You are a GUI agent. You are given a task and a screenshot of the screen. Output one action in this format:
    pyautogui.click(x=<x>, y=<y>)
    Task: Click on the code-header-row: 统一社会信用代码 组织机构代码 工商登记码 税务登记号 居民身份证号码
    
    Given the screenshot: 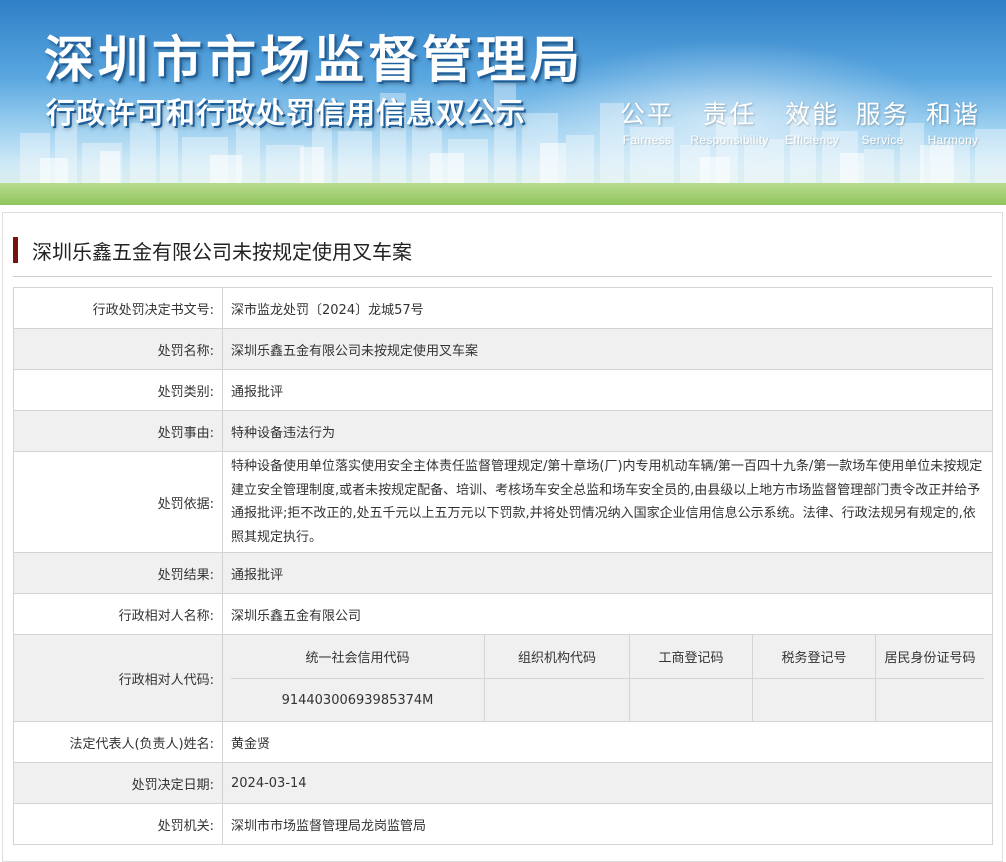 What is the action you would take?
    pyautogui.click(x=607, y=657)
    